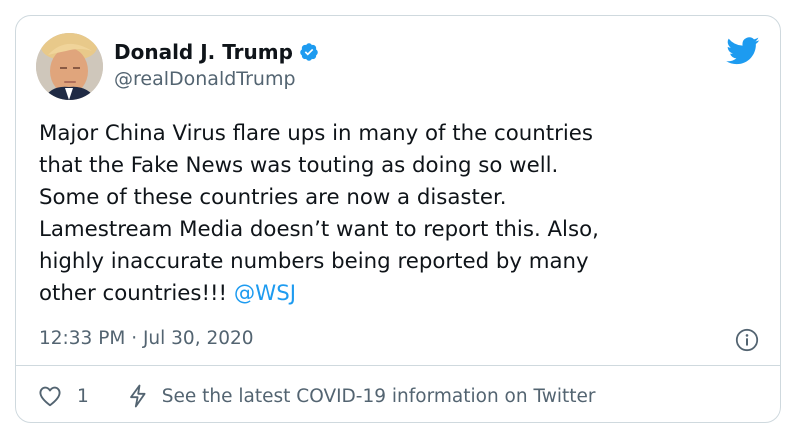 The width and height of the screenshot is (800, 442). I want to click on bolt-icon, so click(137, 396).